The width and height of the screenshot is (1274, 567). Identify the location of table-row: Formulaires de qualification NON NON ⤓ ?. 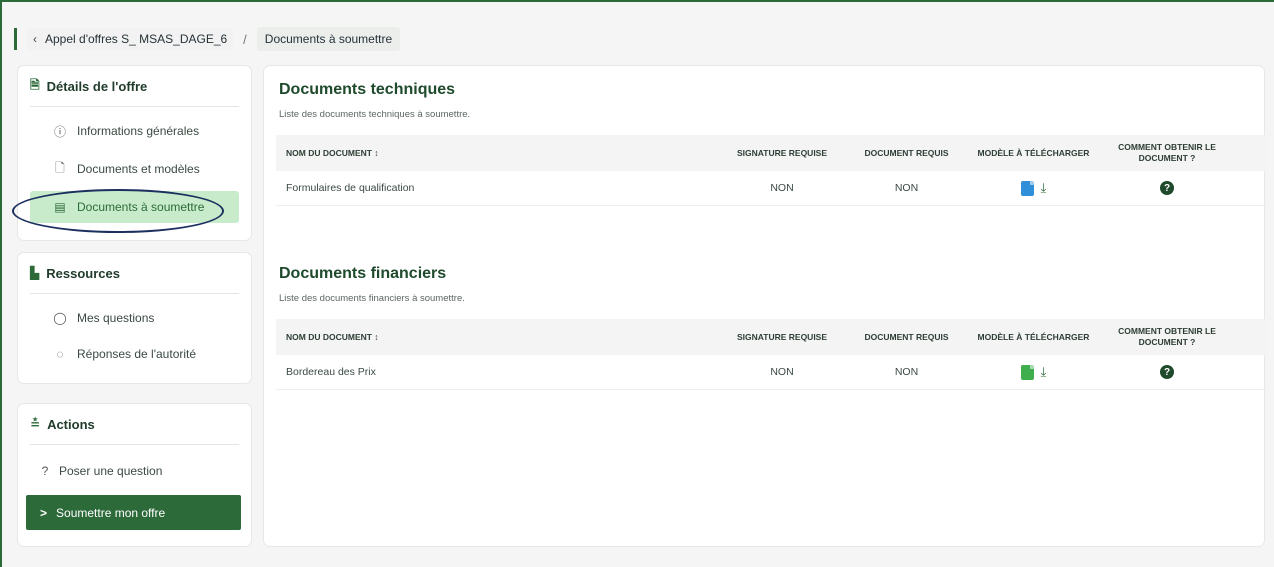
(771, 188).